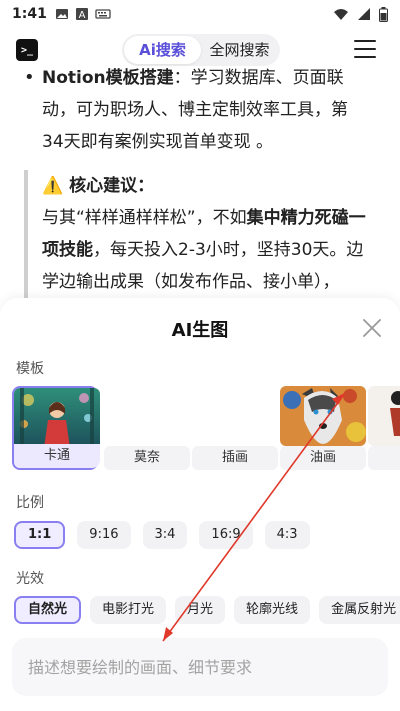 Image resolution: width=400 pixels, height=711 pixels. What do you see at coordinates (103, 14) in the screenshot?
I see `keyboard-icon` at bounding box center [103, 14].